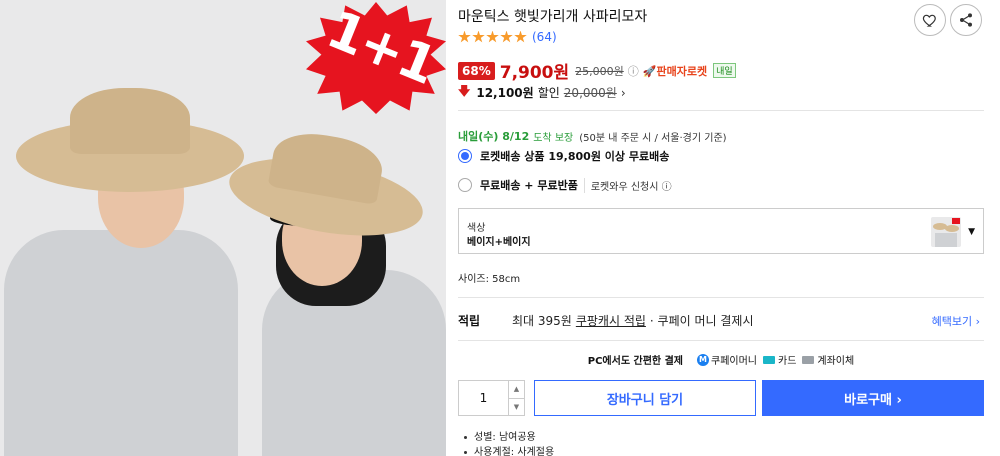  What do you see at coordinates (675, 71) in the screenshot?
I see `seller-rocket-badge: 🚀판매자로켓` at bounding box center [675, 71].